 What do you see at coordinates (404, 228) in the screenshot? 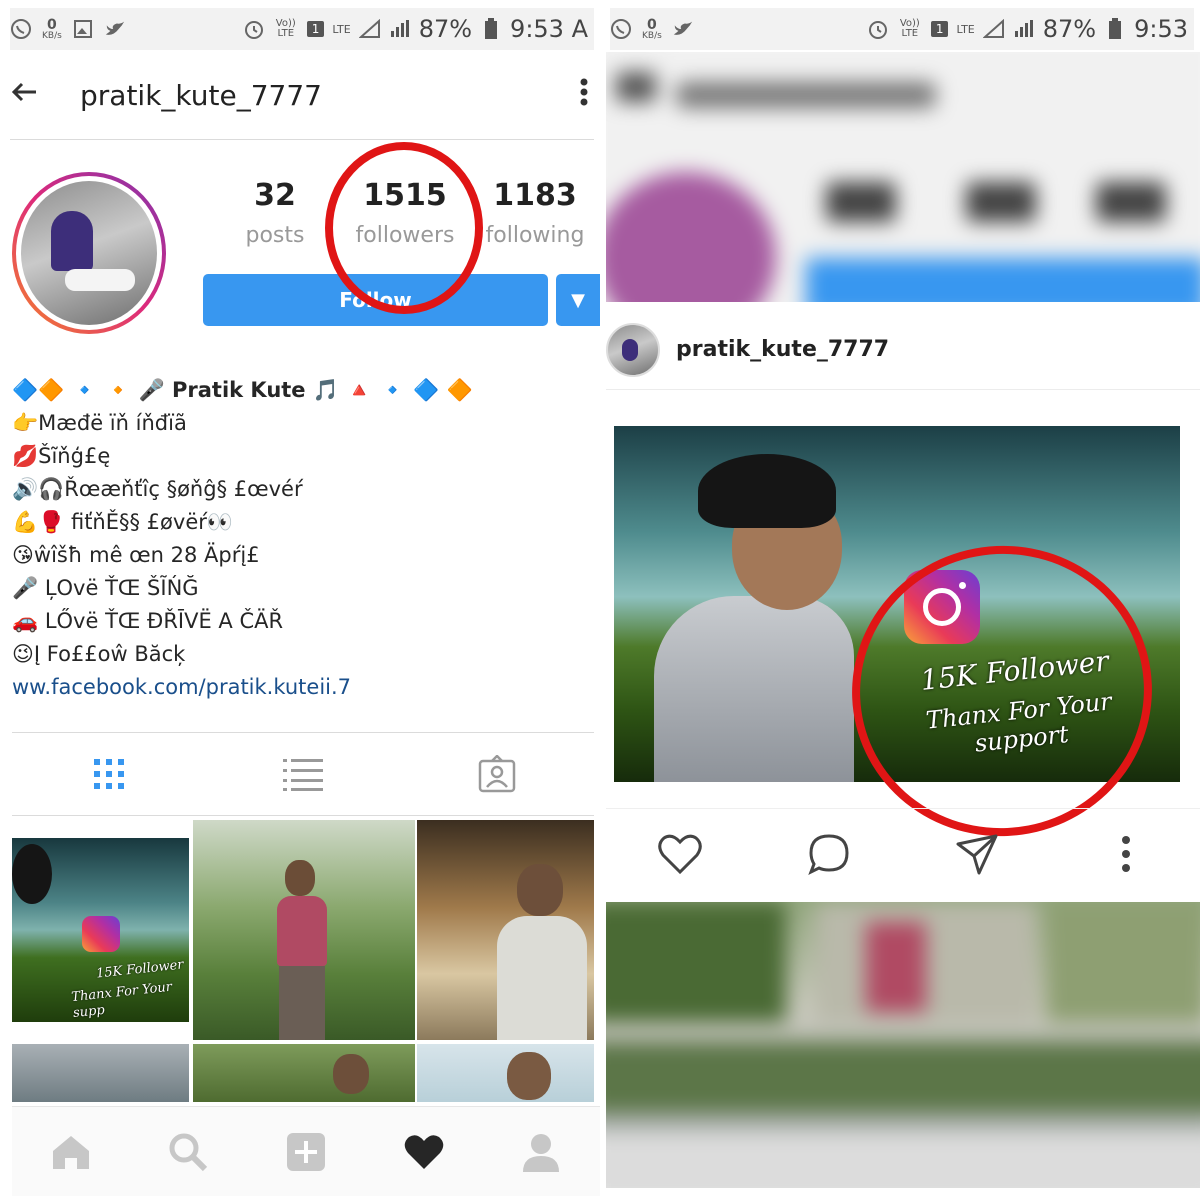
I see `followers-highlight-circle` at bounding box center [404, 228].